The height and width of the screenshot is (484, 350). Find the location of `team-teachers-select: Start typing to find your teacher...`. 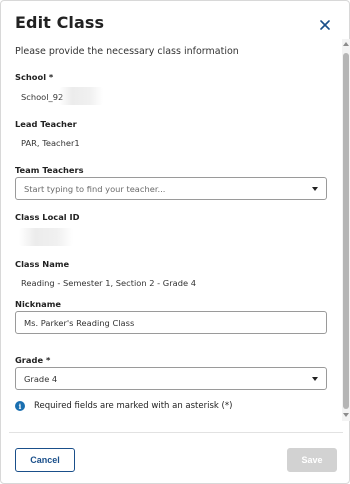

team-teachers-select: Start typing to find your teacher... is located at coordinates (171, 188).